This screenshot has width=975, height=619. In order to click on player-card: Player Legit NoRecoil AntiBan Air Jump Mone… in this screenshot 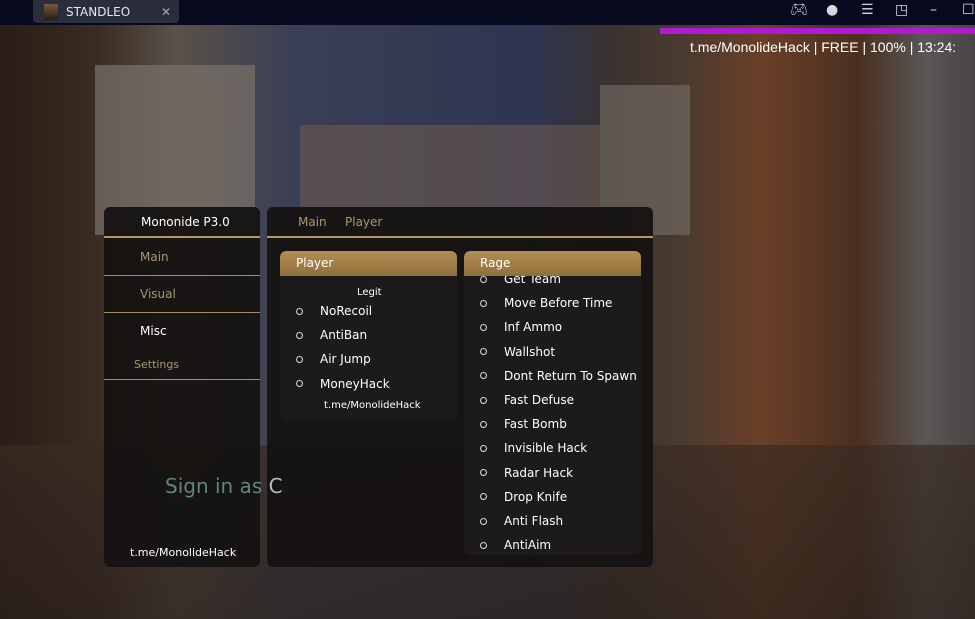, I will do `click(368, 336)`.